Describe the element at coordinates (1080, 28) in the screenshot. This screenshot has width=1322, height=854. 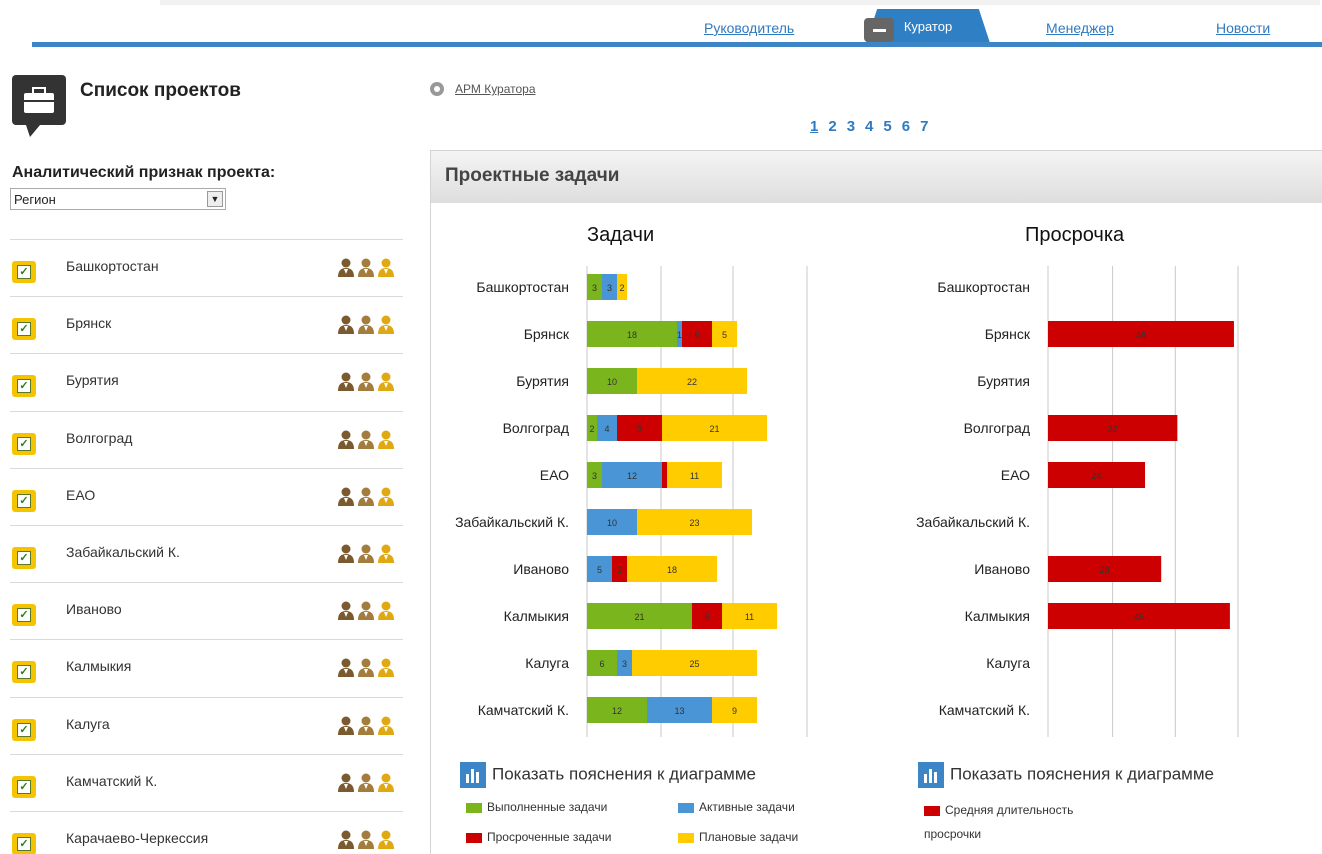
I see `tab-manager: Менеджер` at that location.